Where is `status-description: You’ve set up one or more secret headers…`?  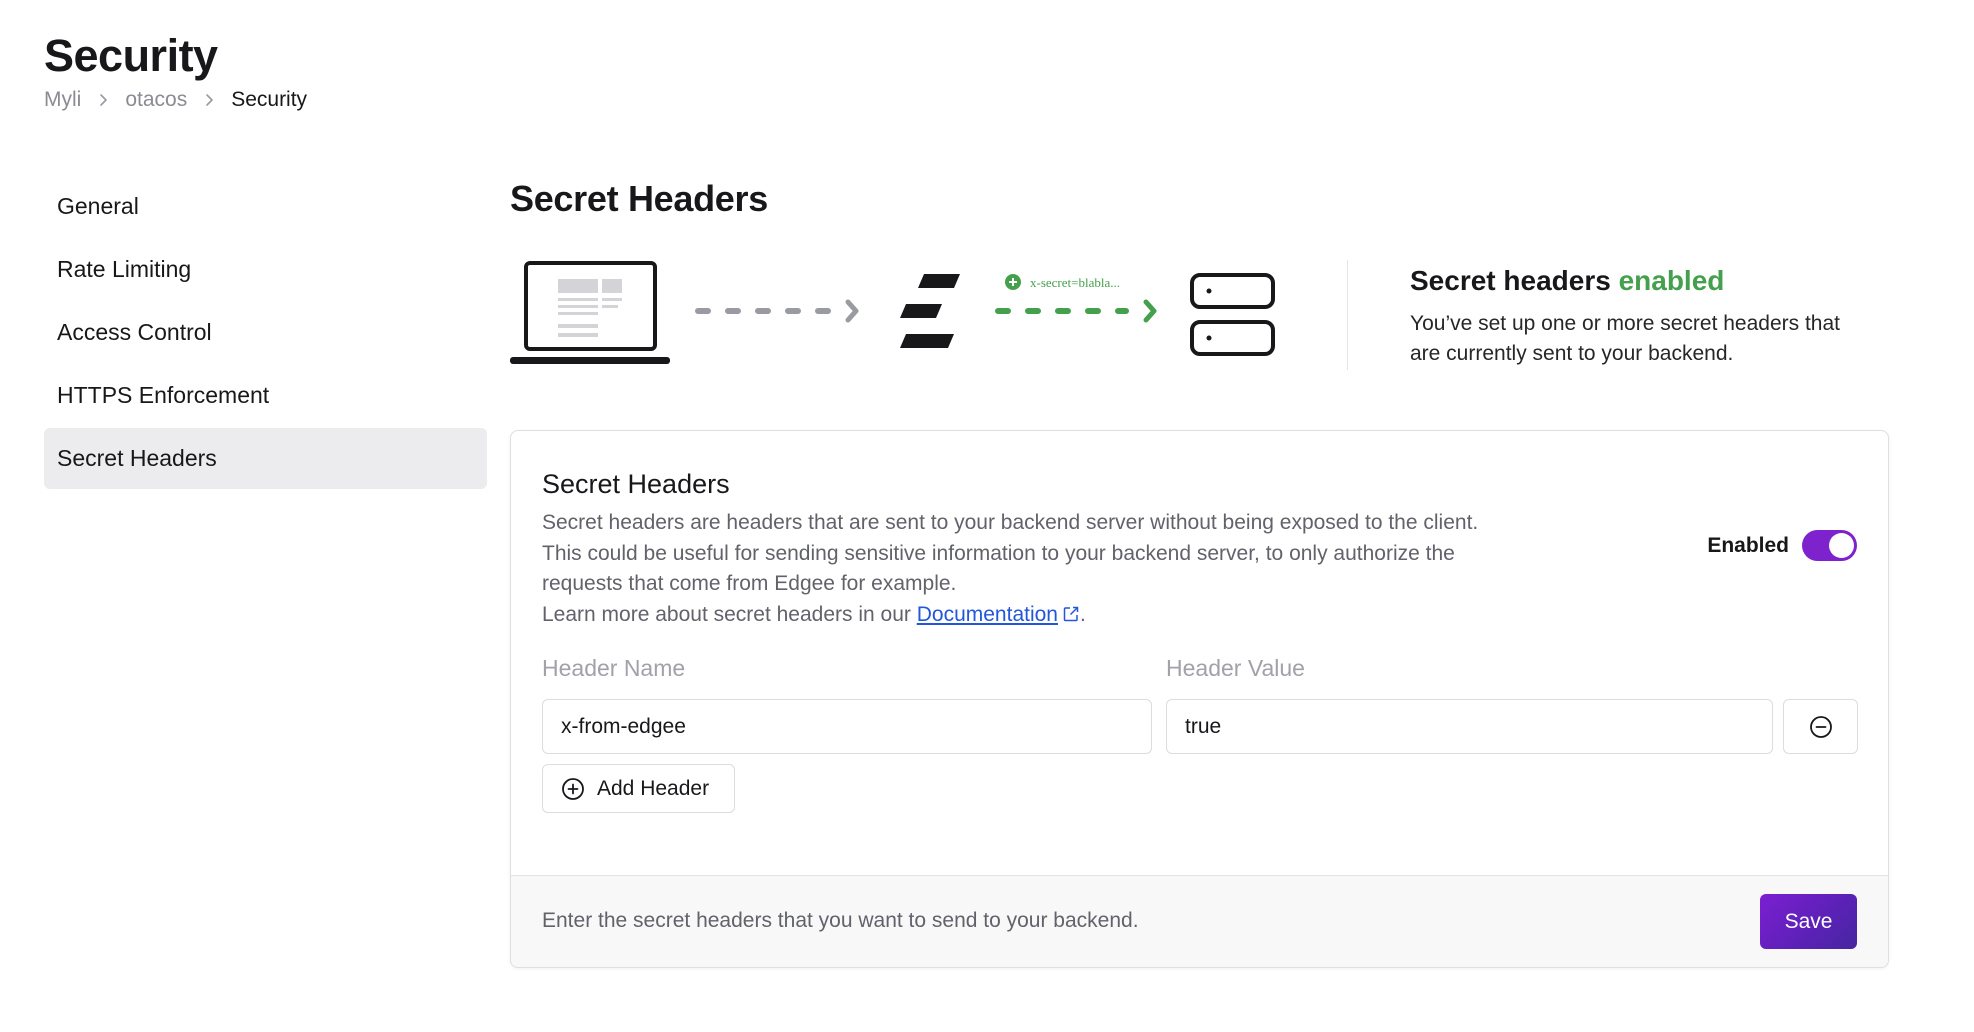
status-description: You’ve set up one or more secret headers… is located at coordinates (1625, 338).